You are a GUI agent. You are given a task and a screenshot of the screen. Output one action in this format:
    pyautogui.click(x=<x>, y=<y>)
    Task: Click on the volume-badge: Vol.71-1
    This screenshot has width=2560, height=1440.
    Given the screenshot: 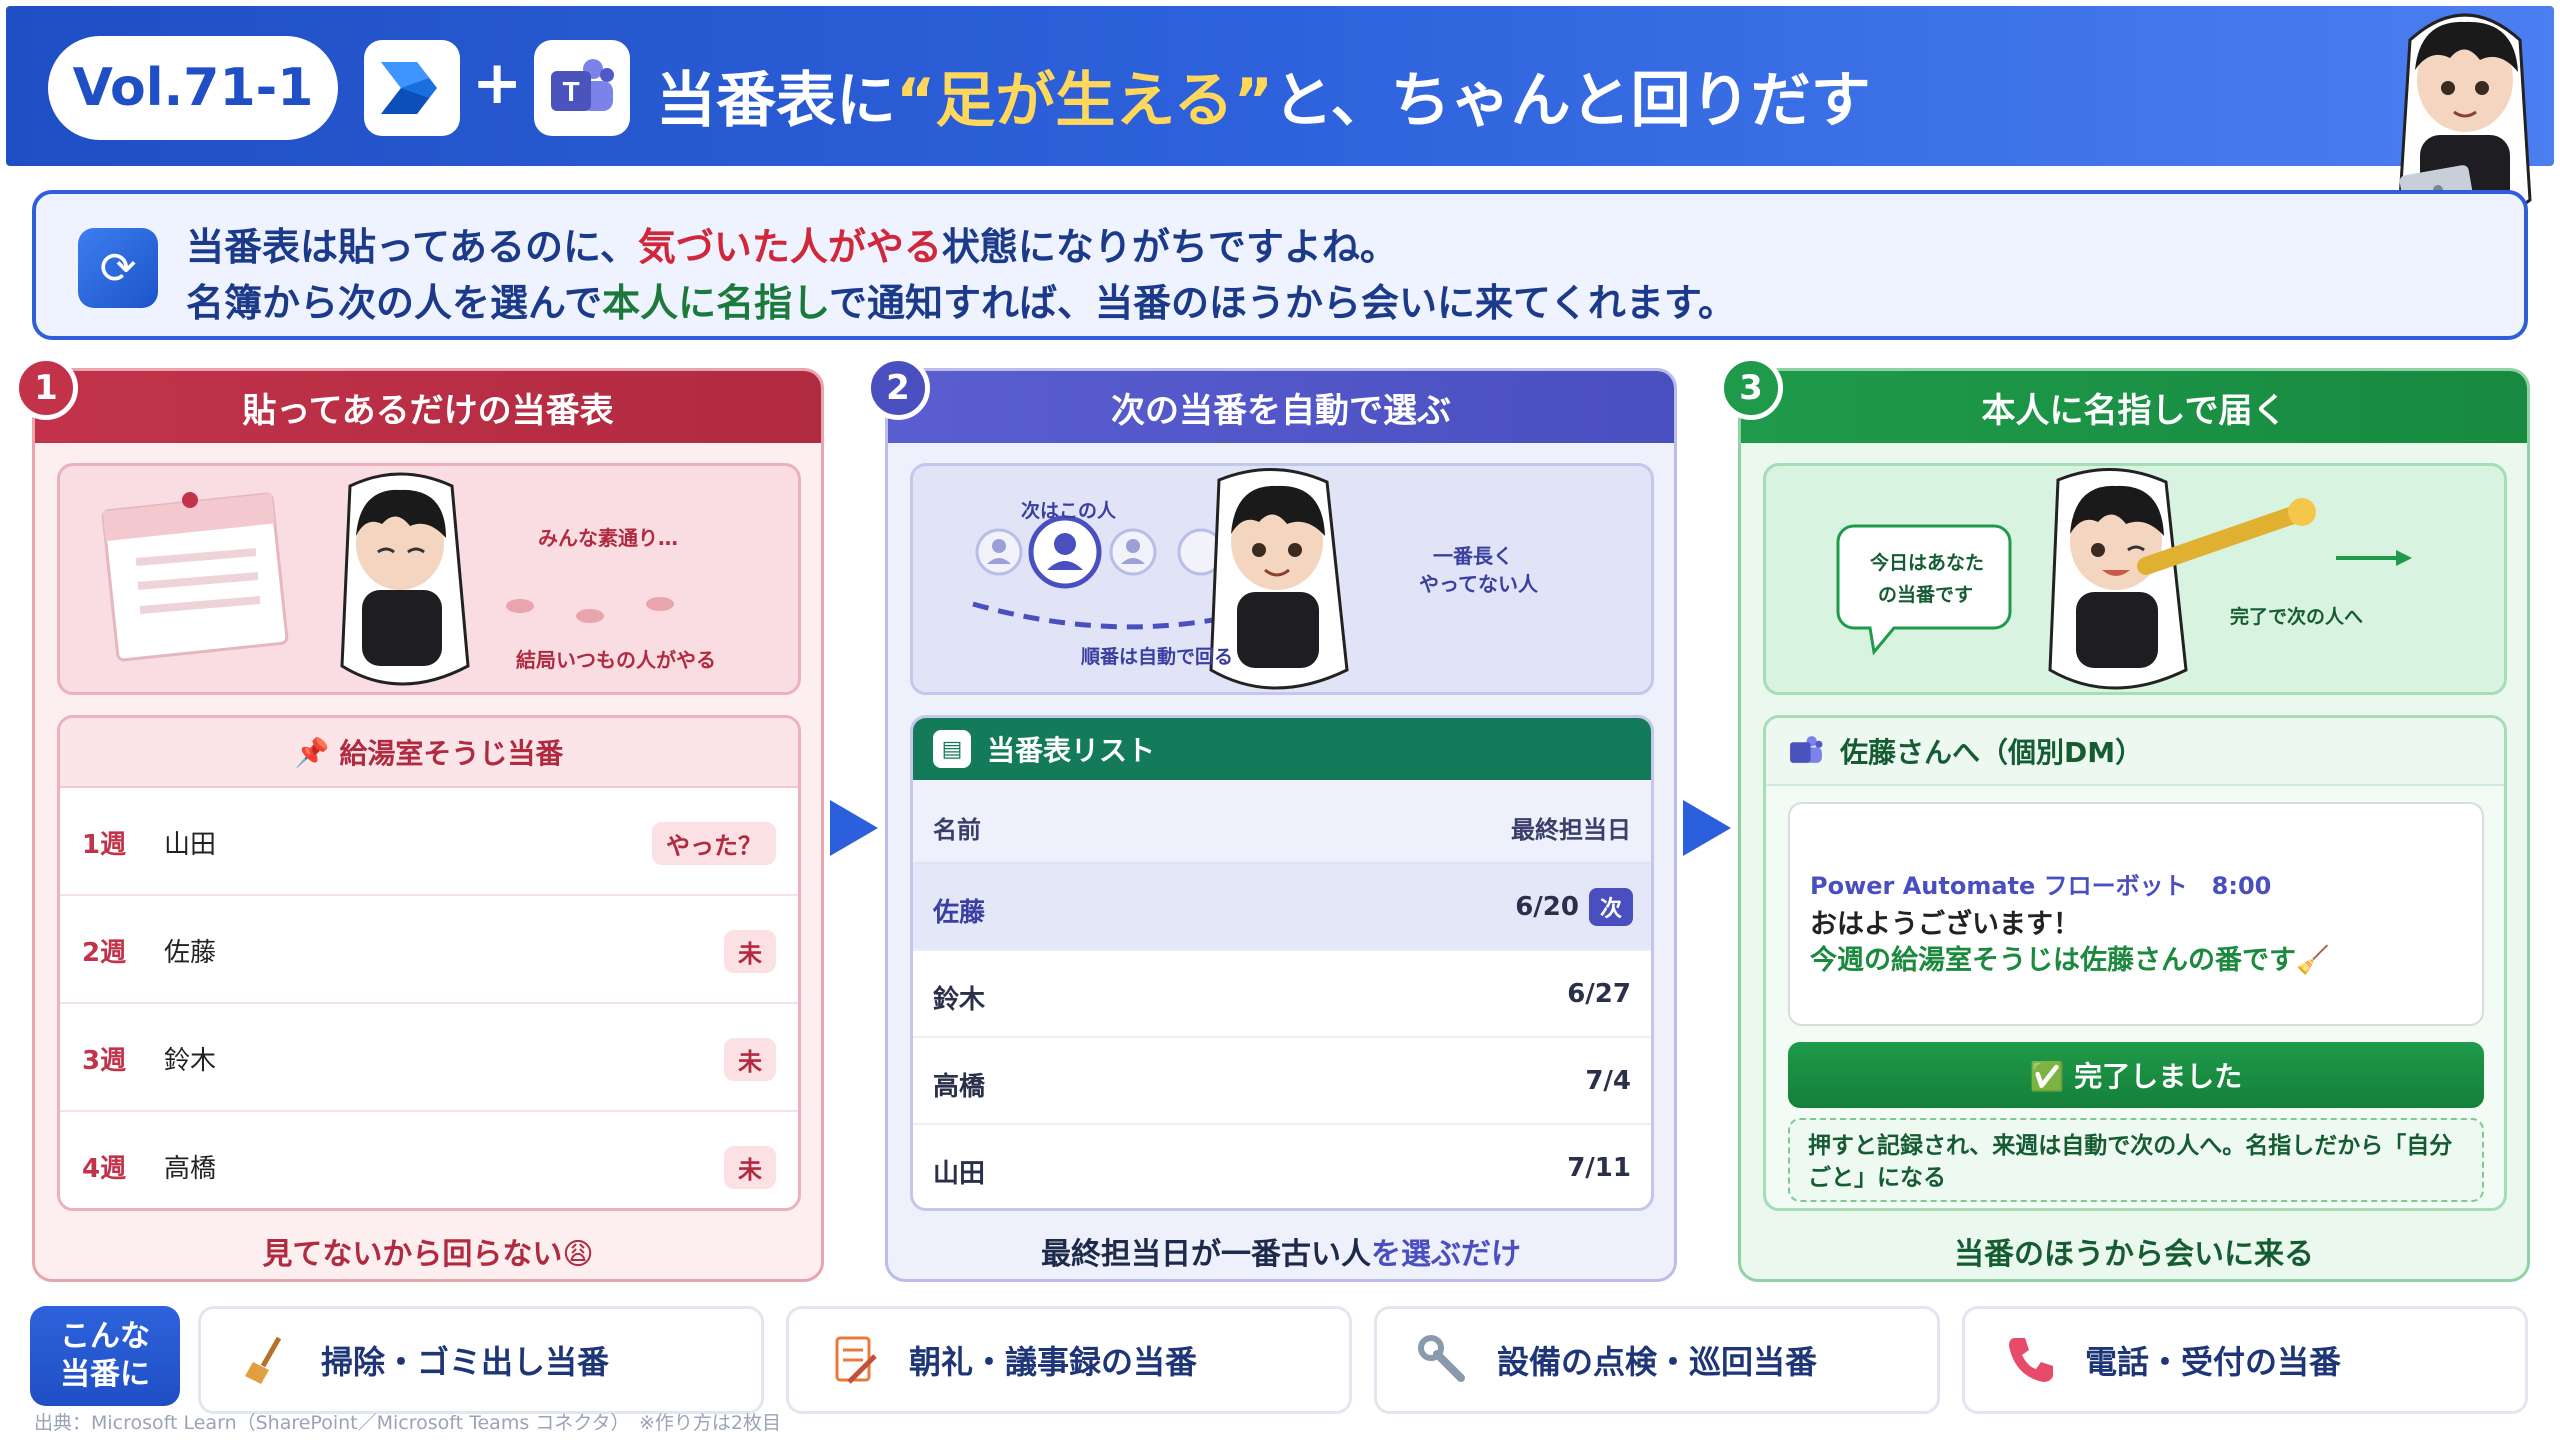 What is the action you would take?
    pyautogui.click(x=193, y=88)
    